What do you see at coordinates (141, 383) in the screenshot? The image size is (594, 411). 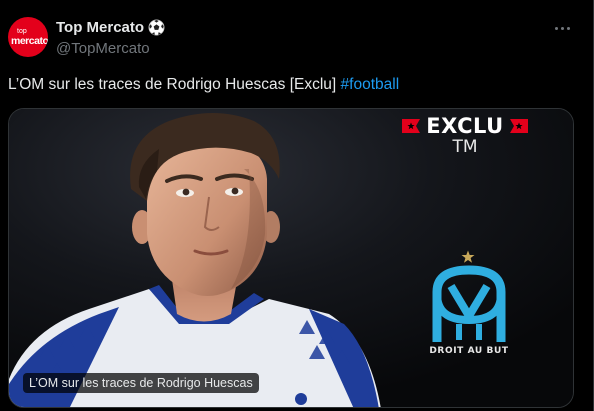 I see `alt-caption-badge: L’OM sur les traces de Rodrigo Huescas` at bounding box center [141, 383].